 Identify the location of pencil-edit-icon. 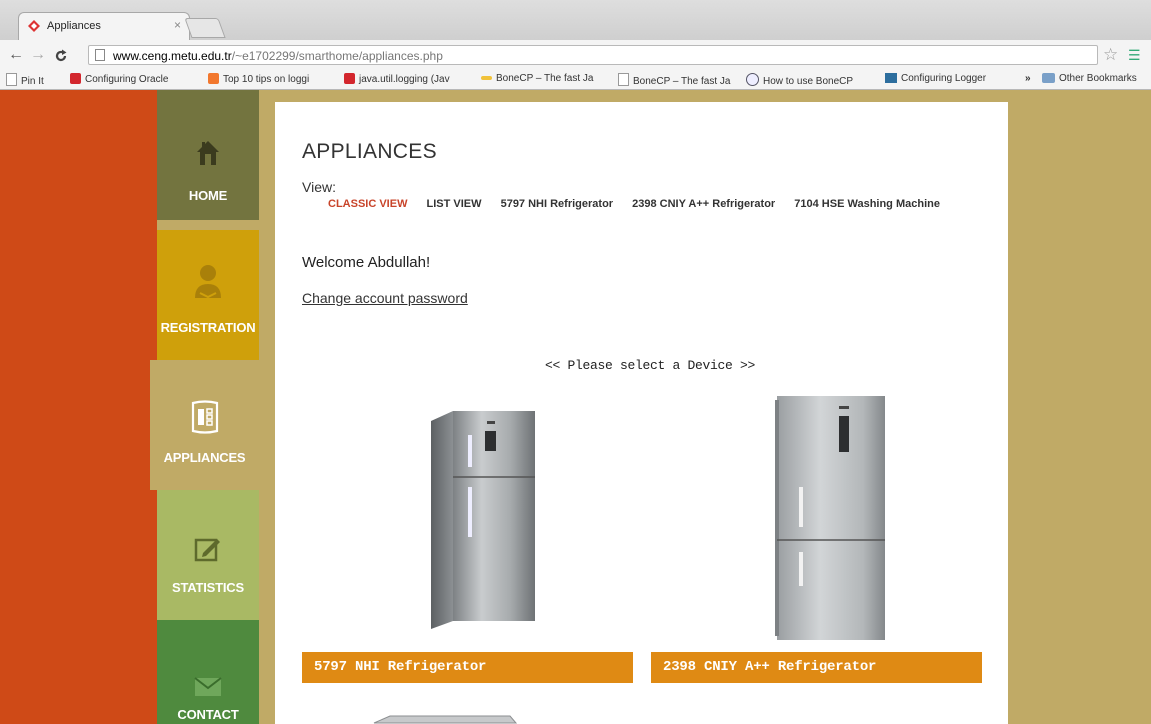
(207, 550).